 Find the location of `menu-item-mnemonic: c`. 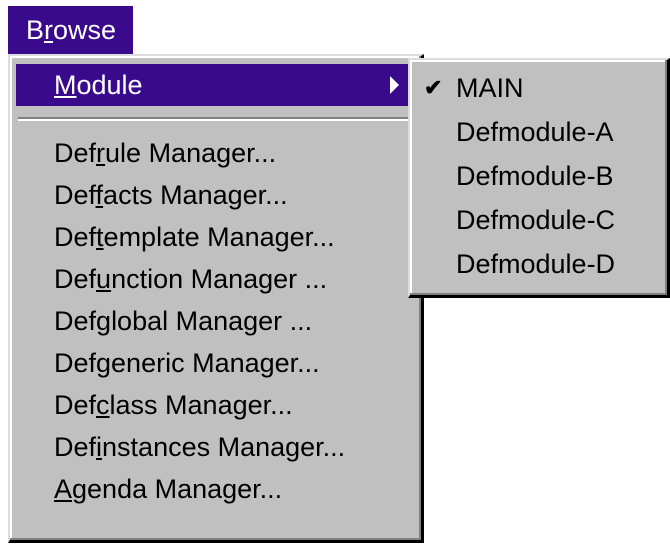

menu-item-mnemonic: c is located at coordinates (103, 405).